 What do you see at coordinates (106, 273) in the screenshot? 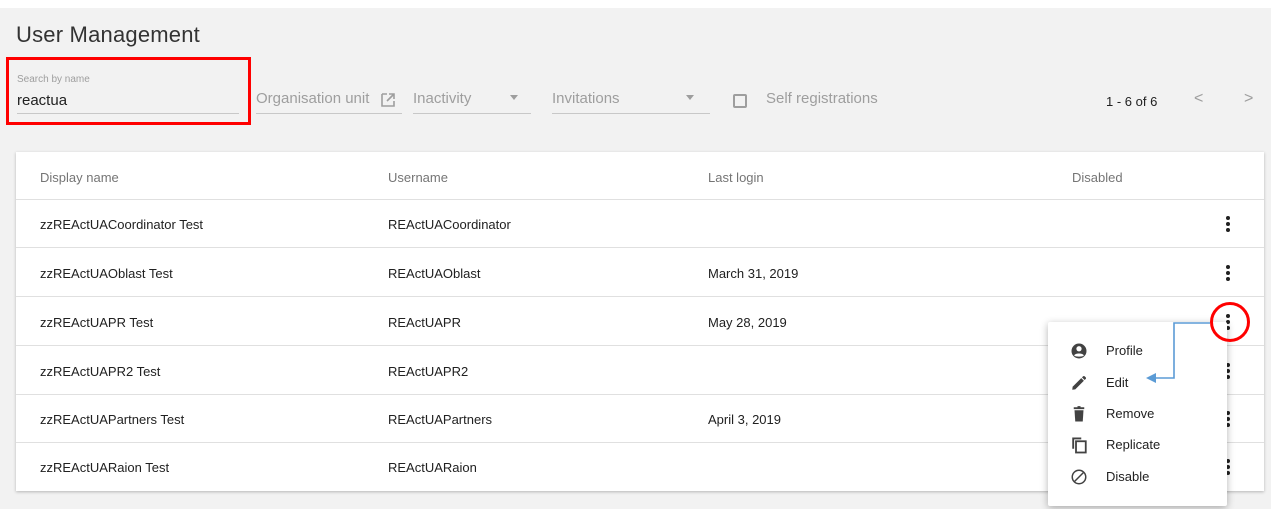
I see `display-name-cell: zzREActUAOblast Test` at bounding box center [106, 273].